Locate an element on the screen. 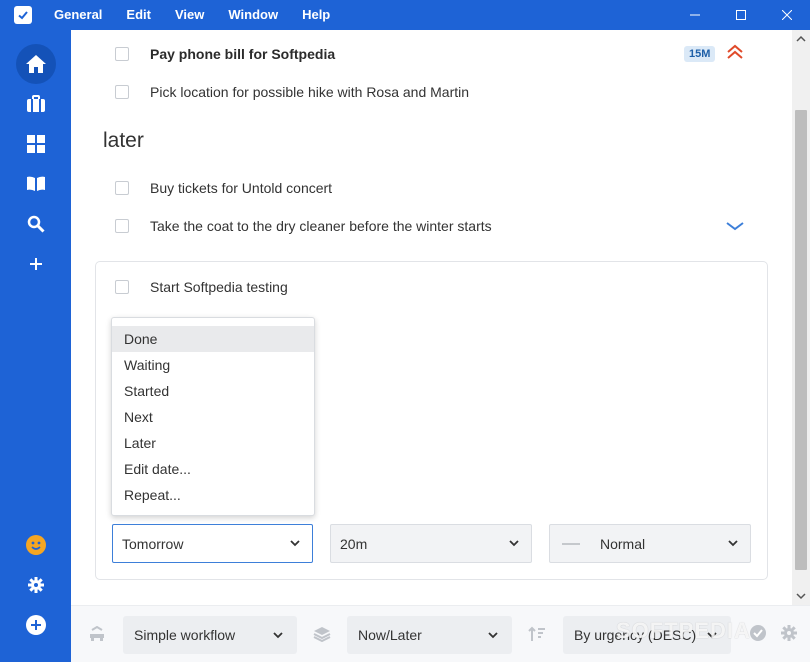 This screenshot has height=662, width=810. menu-window: Window is located at coordinates (253, 15).